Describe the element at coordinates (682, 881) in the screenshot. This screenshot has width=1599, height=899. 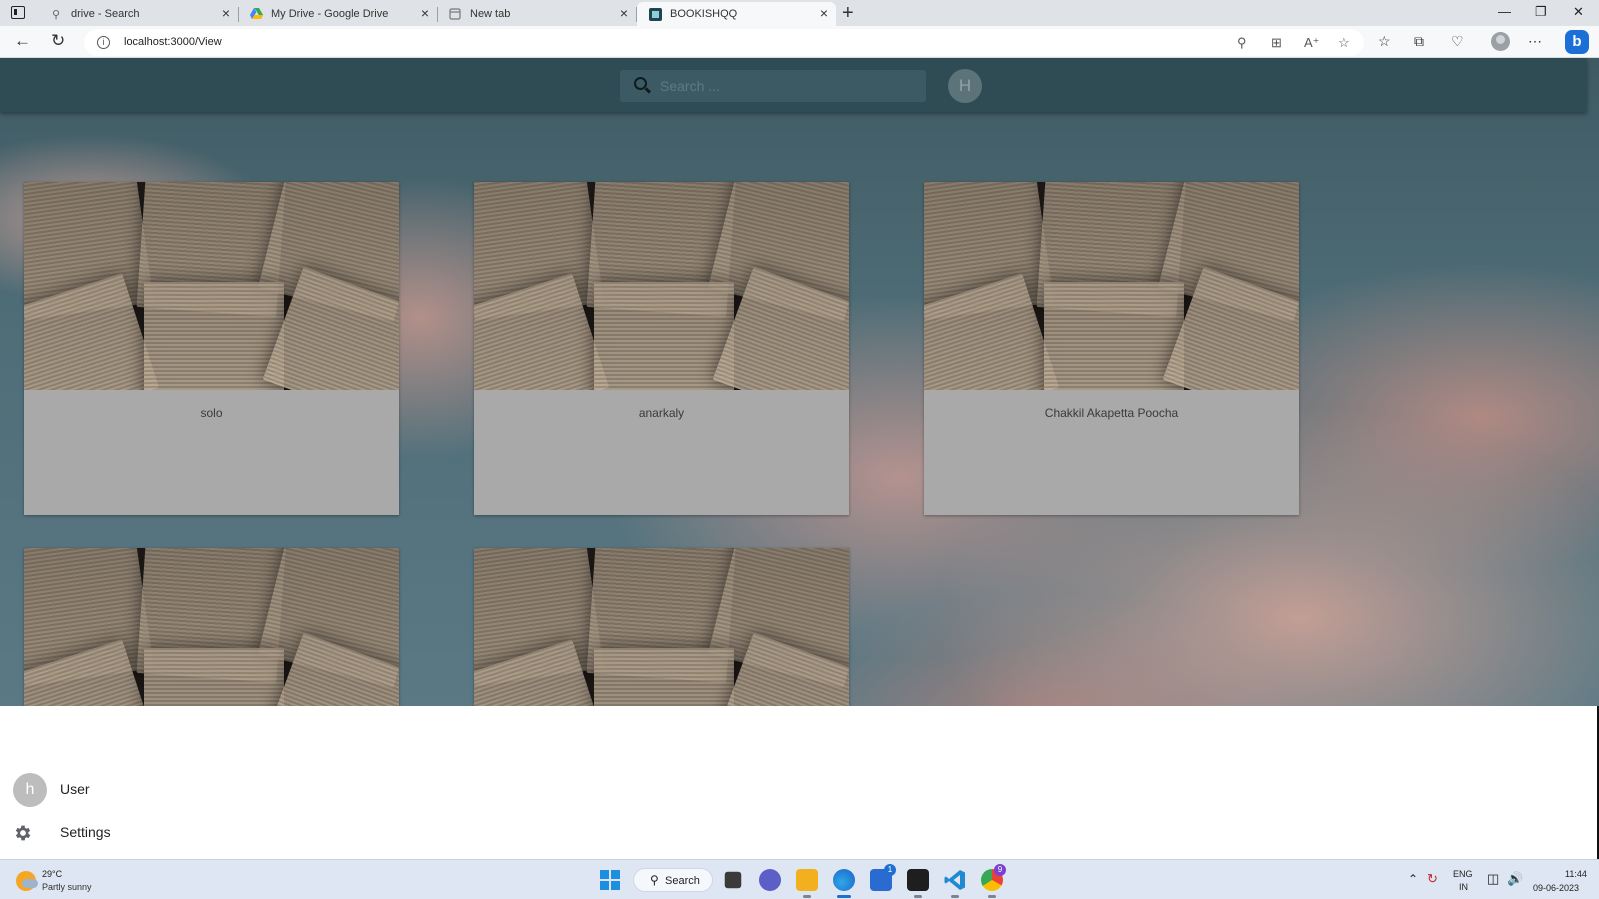
I see `taskbar-search-label: Search` at that location.